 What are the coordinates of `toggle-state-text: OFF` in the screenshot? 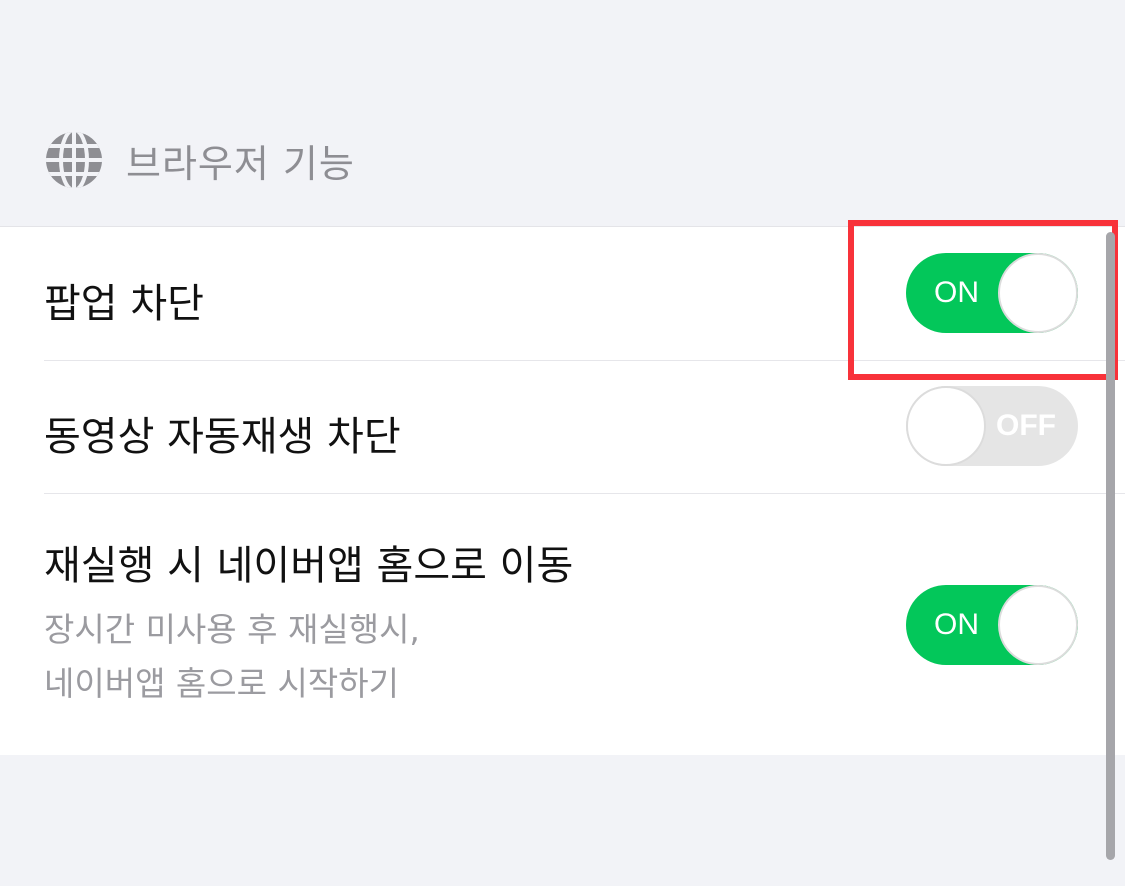 It's located at (1026, 425).